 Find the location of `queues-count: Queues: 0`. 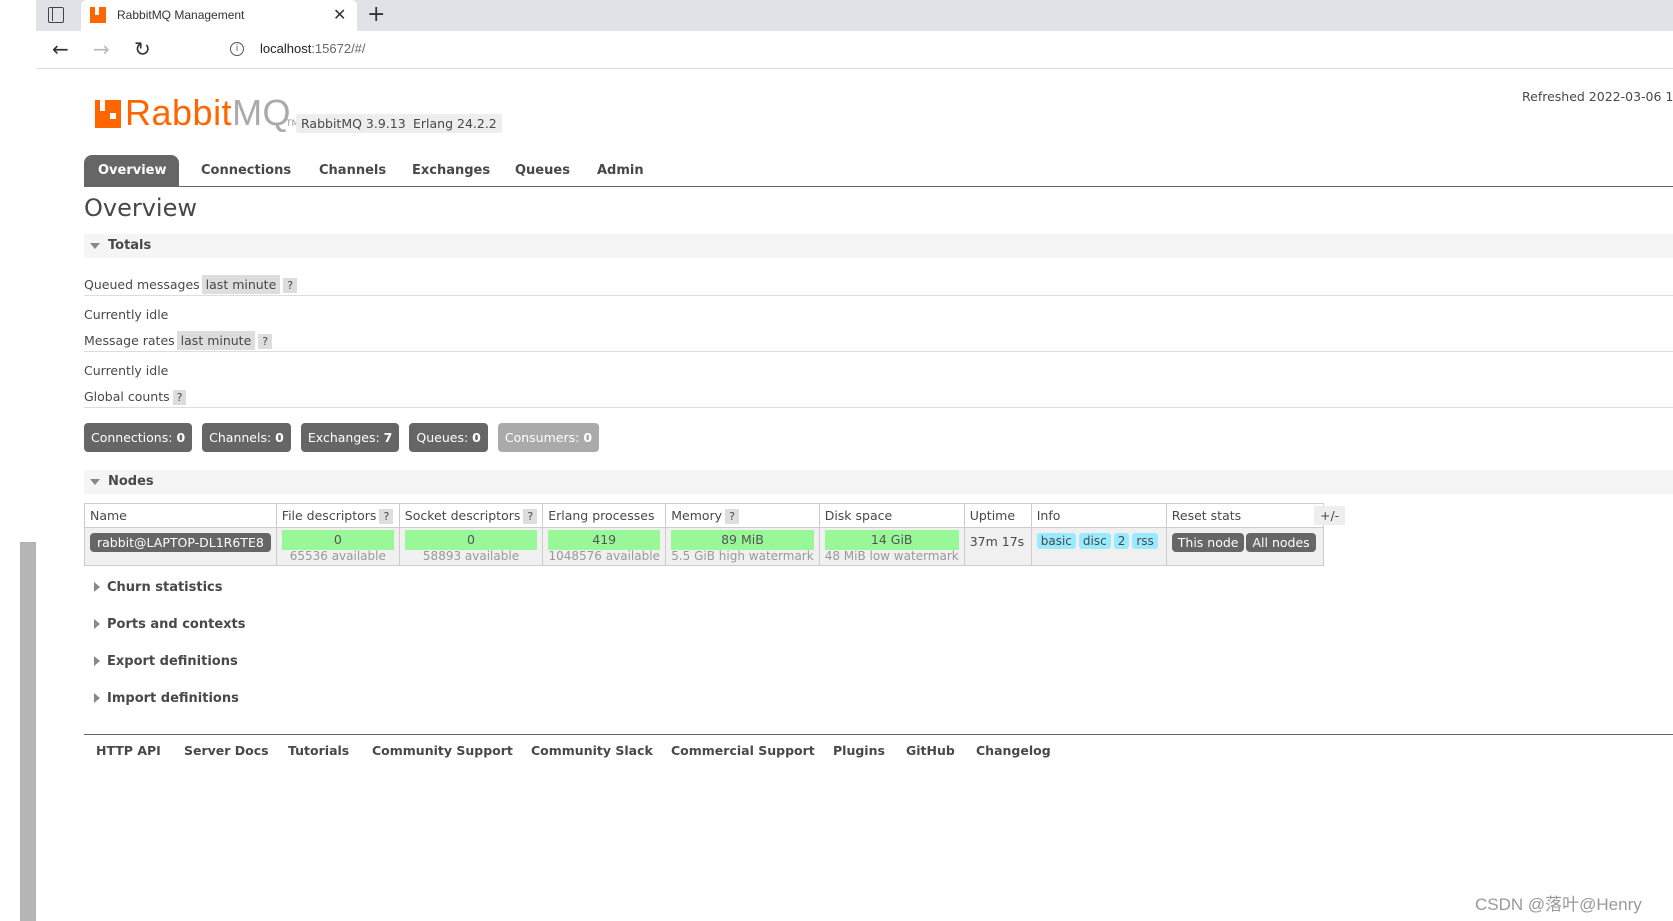

queues-count: Queues: 0 is located at coordinates (448, 437).